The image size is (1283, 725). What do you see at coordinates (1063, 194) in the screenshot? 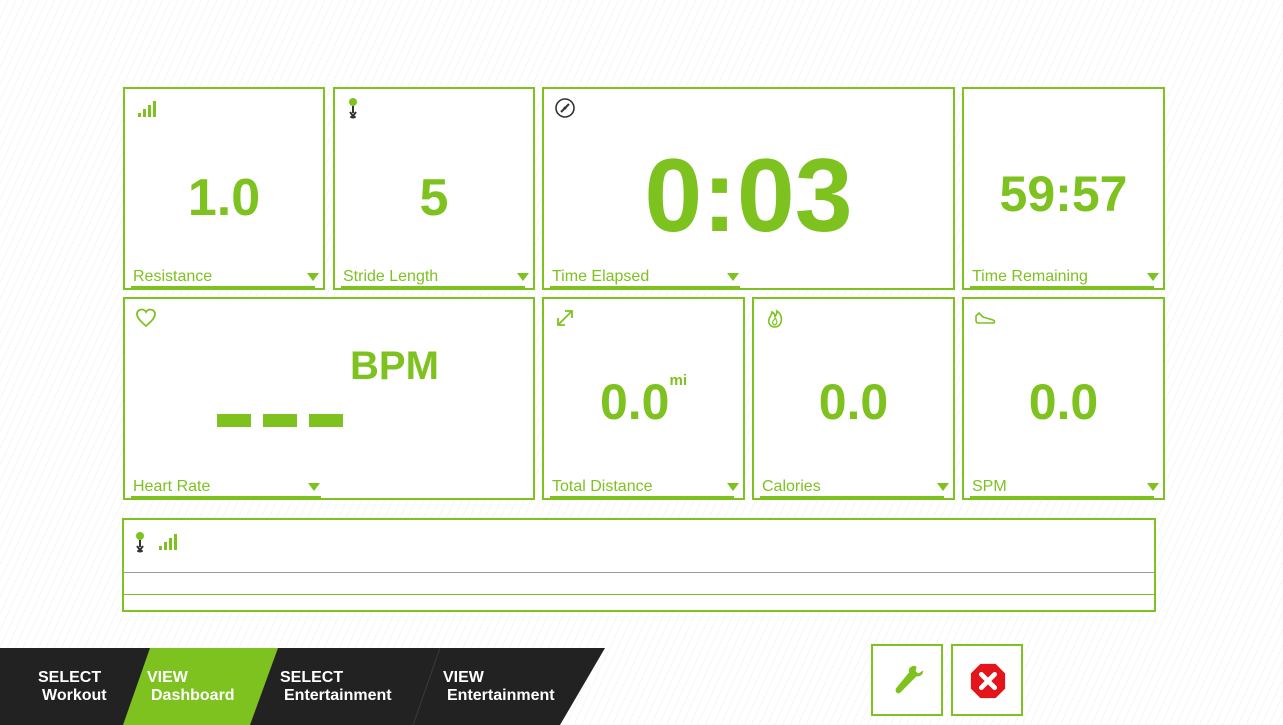
I see `time-remaining-value: 59:57` at bounding box center [1063, 194].